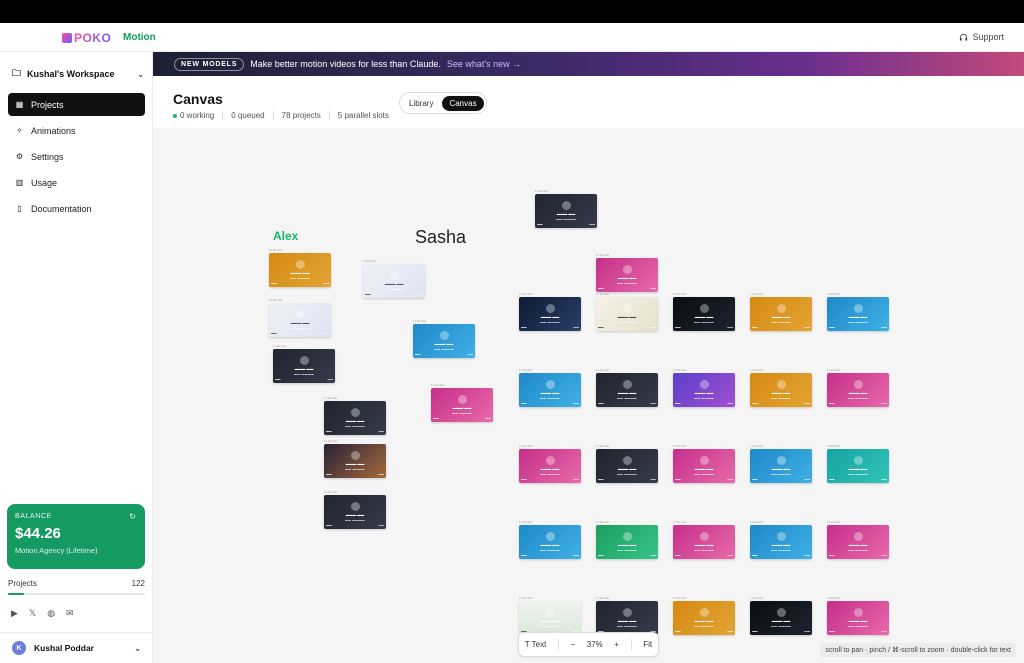 Image resolution: width=1024 pixels, height=663 pixels. I want to click on fit-button: Fit, so click(647, 644).